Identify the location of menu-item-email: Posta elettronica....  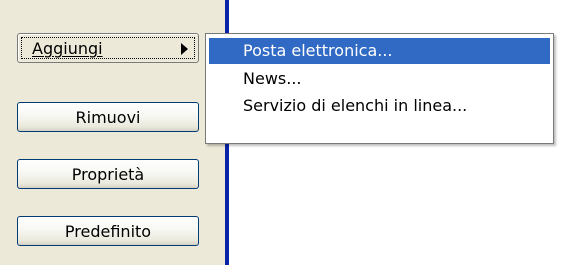
(379, 51).